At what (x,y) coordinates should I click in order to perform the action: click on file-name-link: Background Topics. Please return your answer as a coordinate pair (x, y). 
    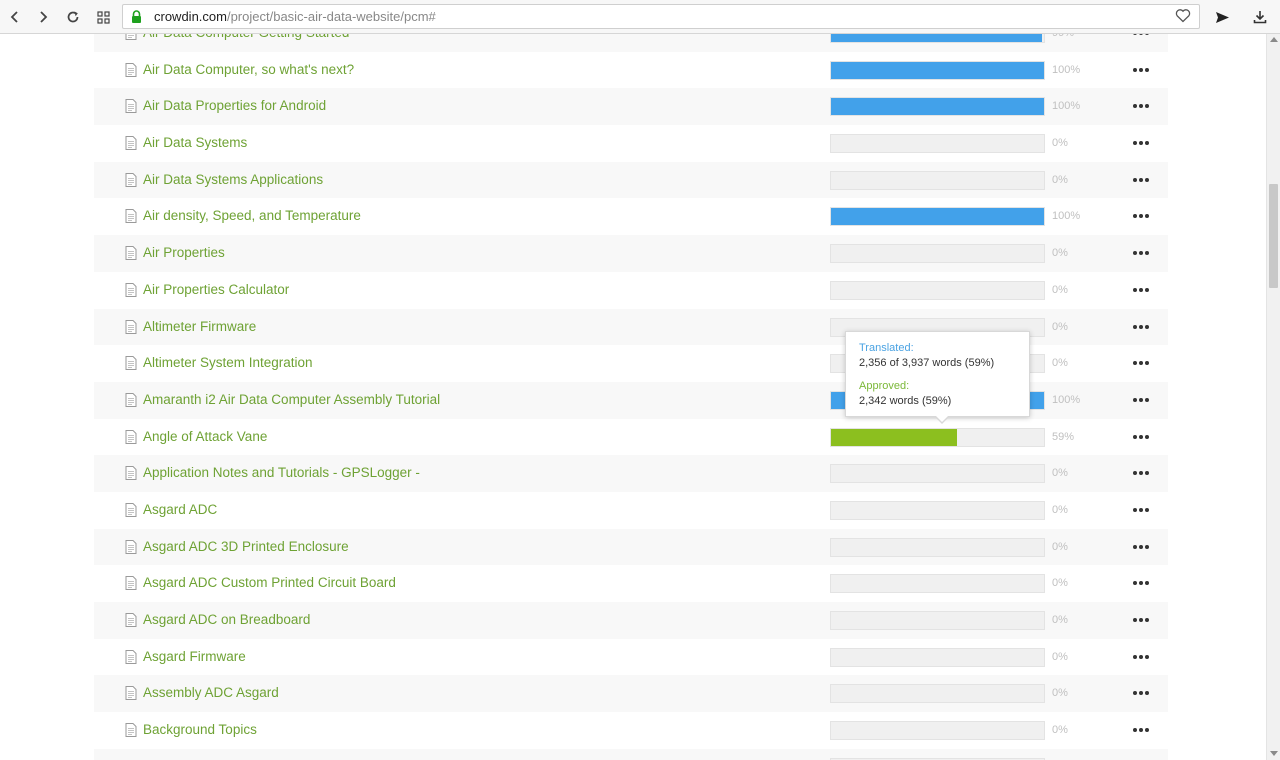
    Looking at the image, I should click on (200, 729).